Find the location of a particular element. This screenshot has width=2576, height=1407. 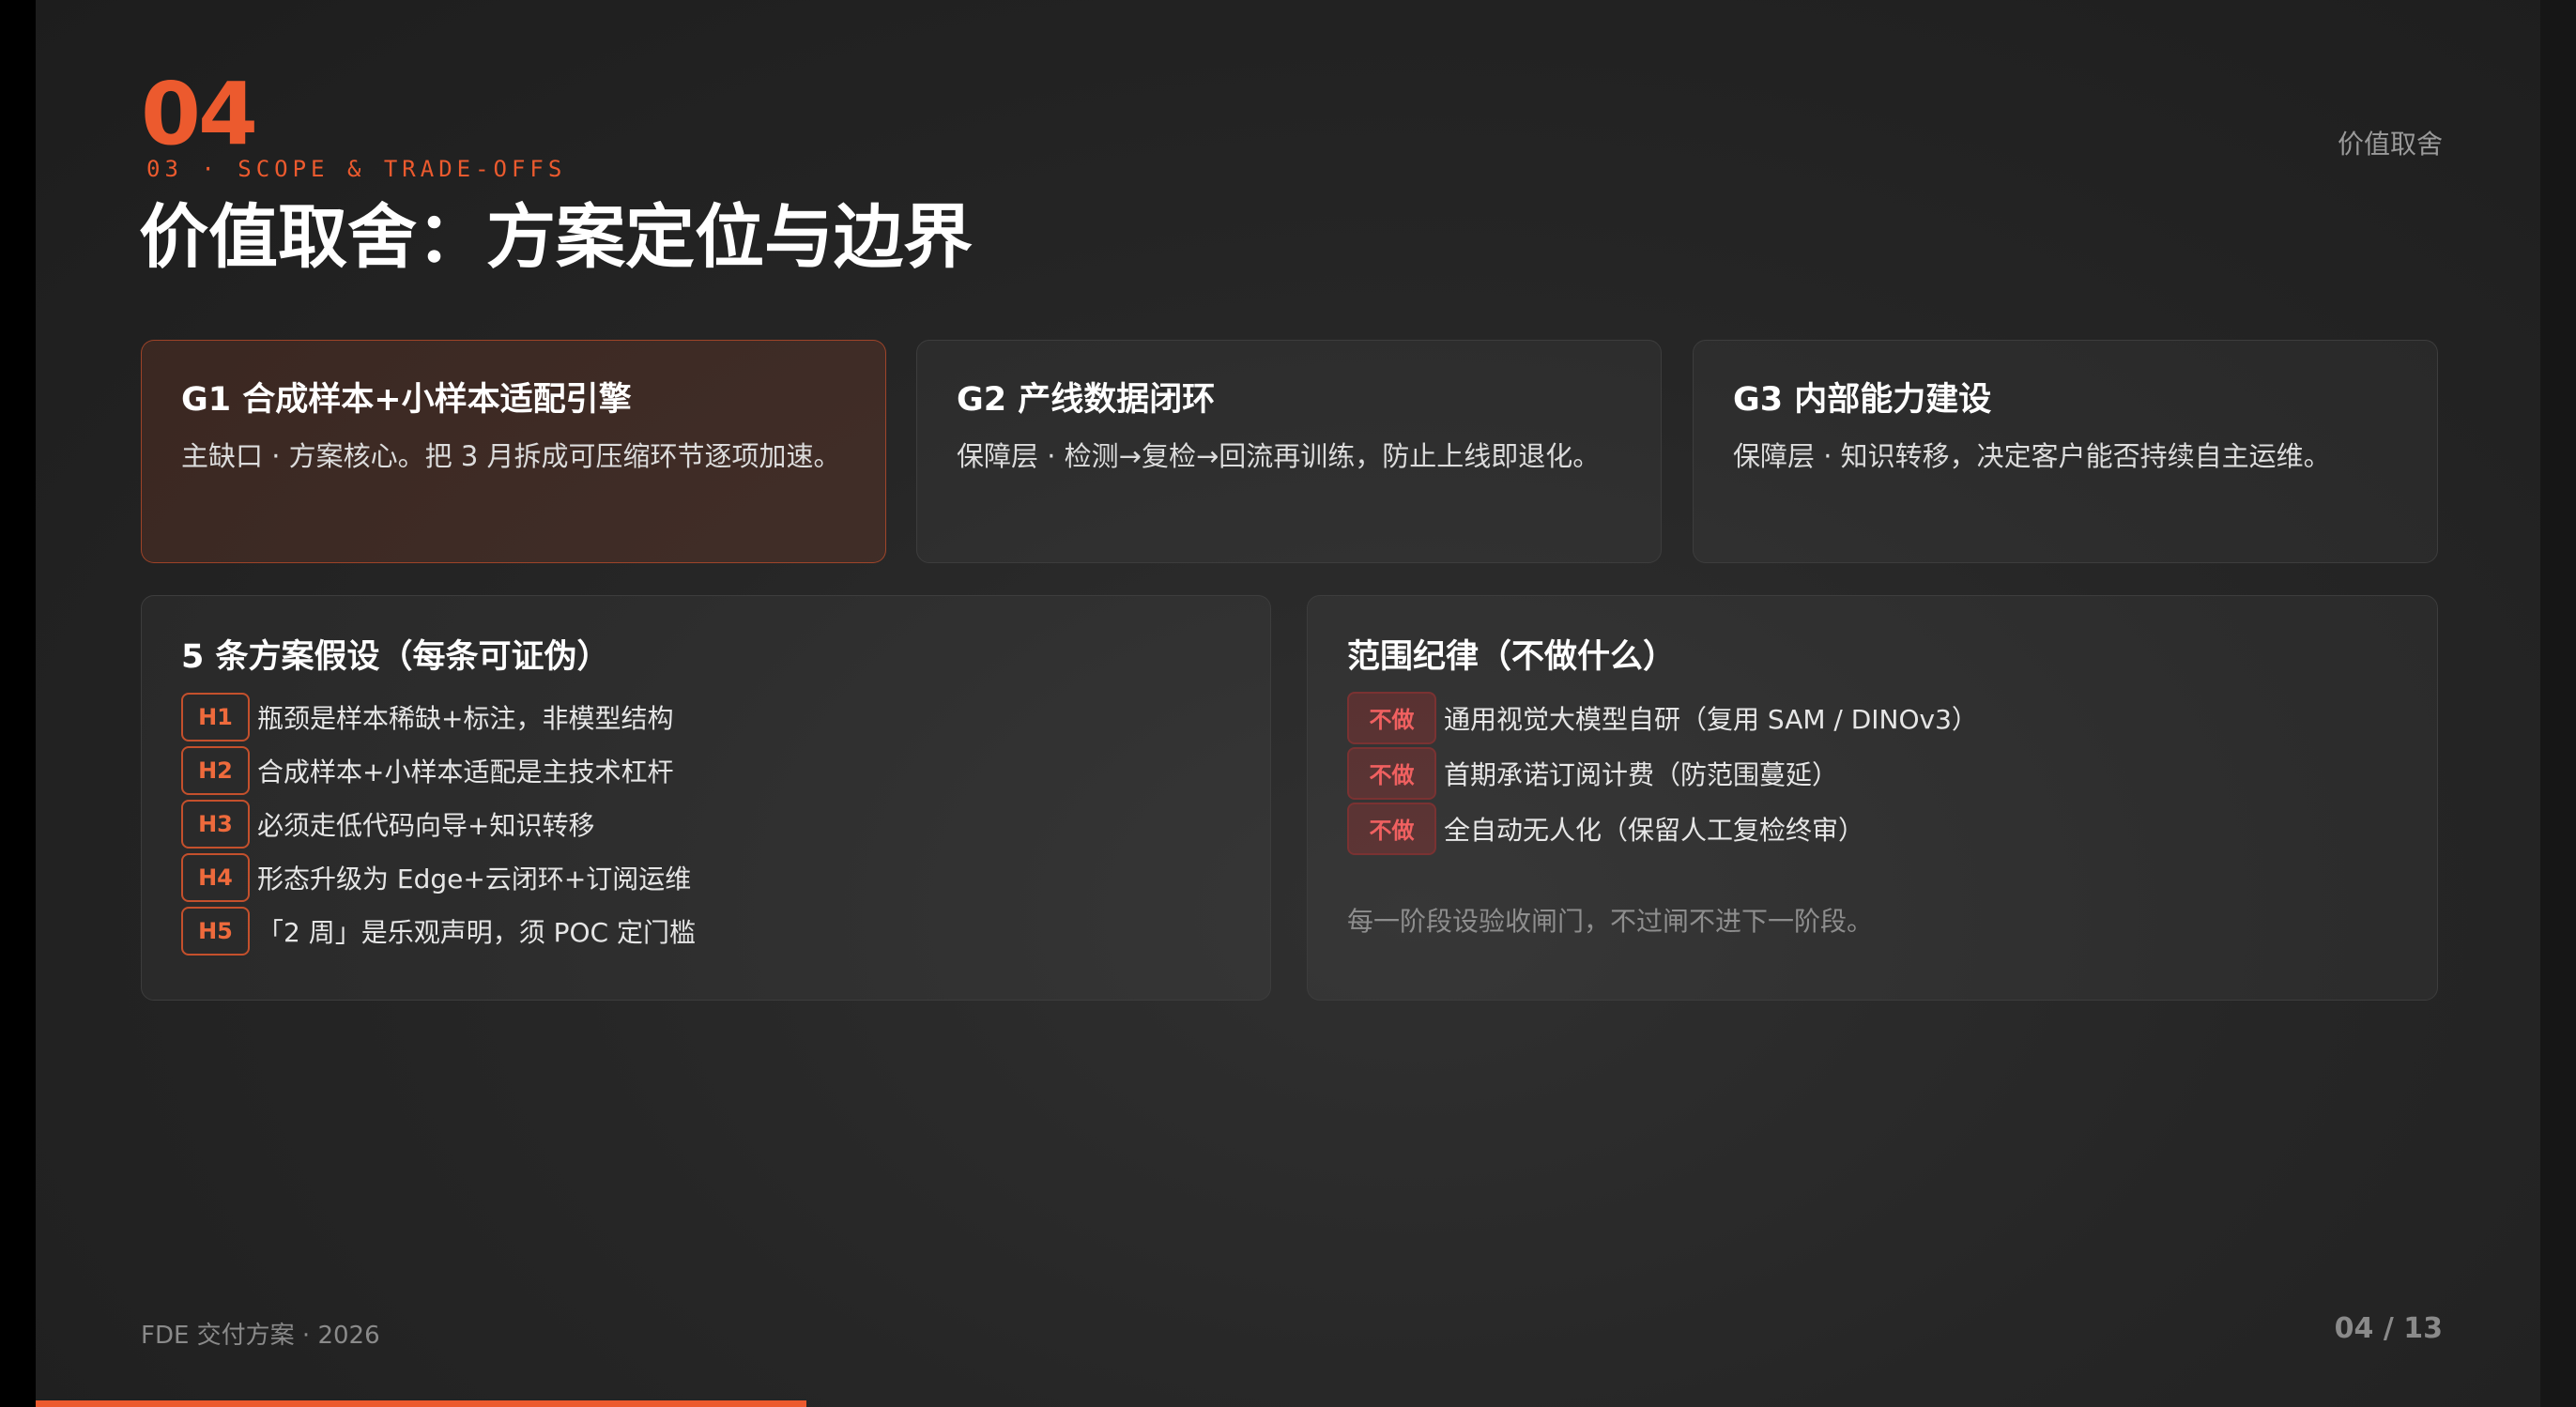

hypothesis-tag: H5 is located at coordinates (216, 931).